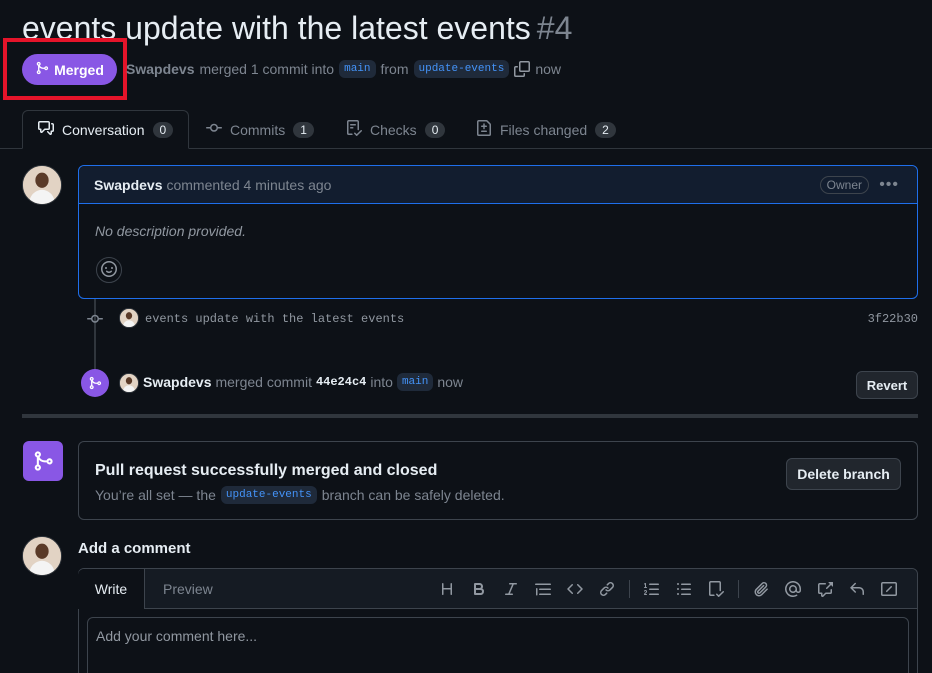 The image size is (932, 673). Describe the element at coordinates (415, 382) in the screenshot. I see `merge-branch-label: main` at that location.